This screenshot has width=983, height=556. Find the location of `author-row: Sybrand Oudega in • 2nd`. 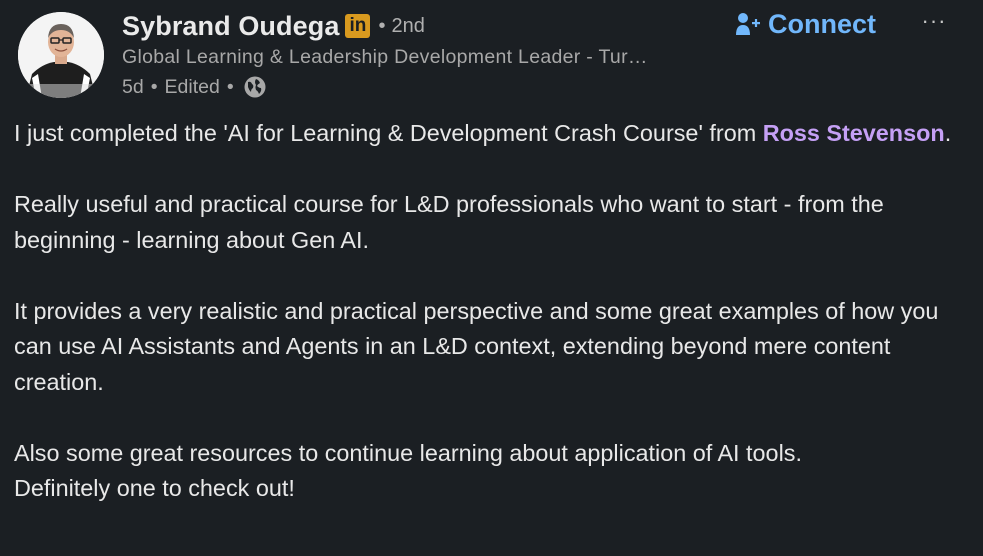

author-row: Sybrand Oudega in • 2nd is located at coordinates (273, 26).